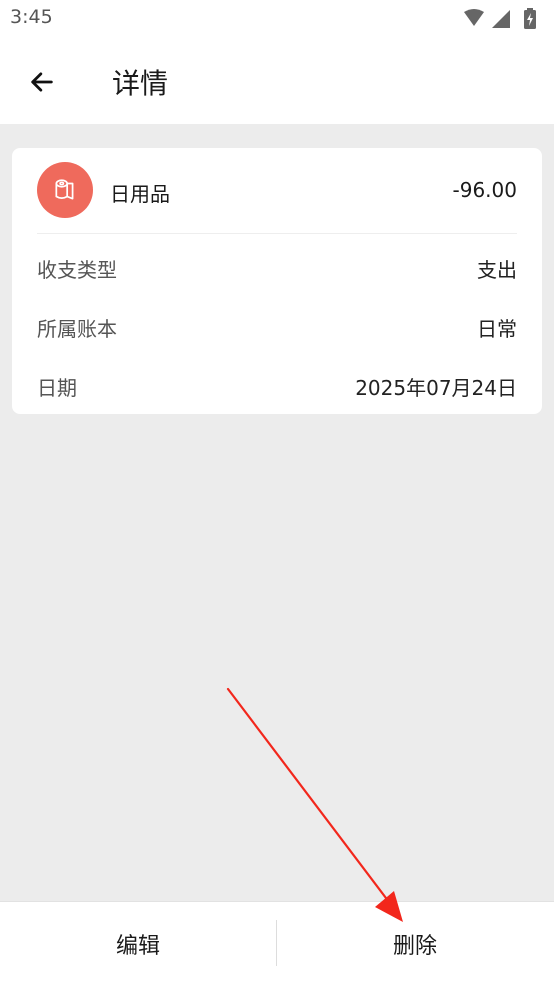  What do you see at coordinates (277, 385) in the screenshot?
I see `info-row-date: 日期 2025年07月24日` at bounding box center [277, 385].